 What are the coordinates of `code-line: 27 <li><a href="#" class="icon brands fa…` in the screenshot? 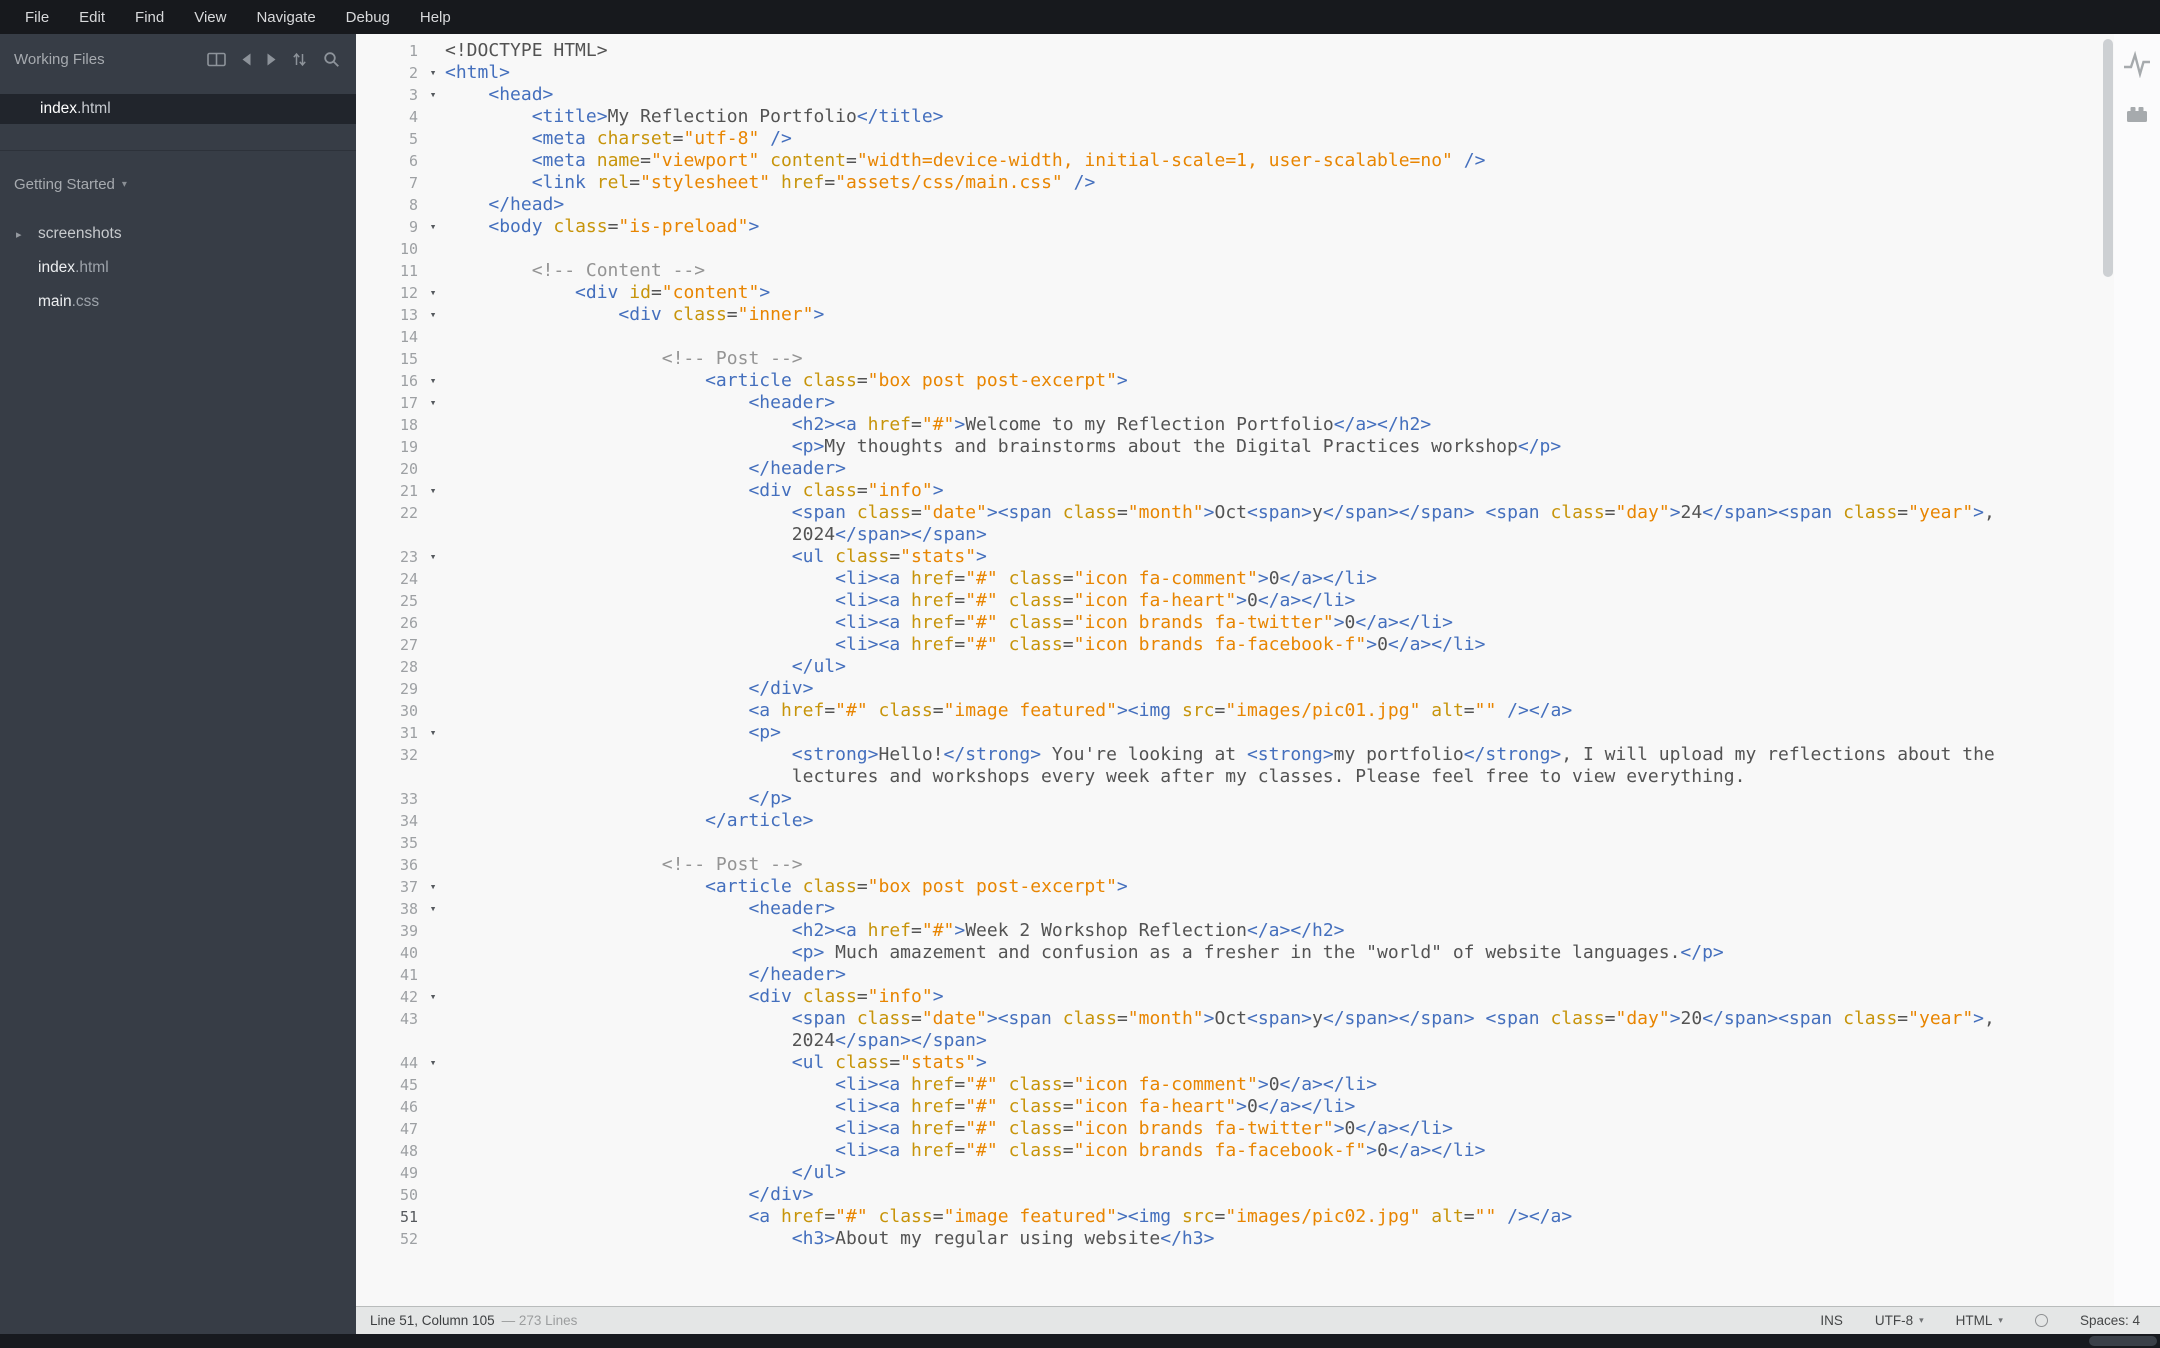 It's located at (1235, 645).